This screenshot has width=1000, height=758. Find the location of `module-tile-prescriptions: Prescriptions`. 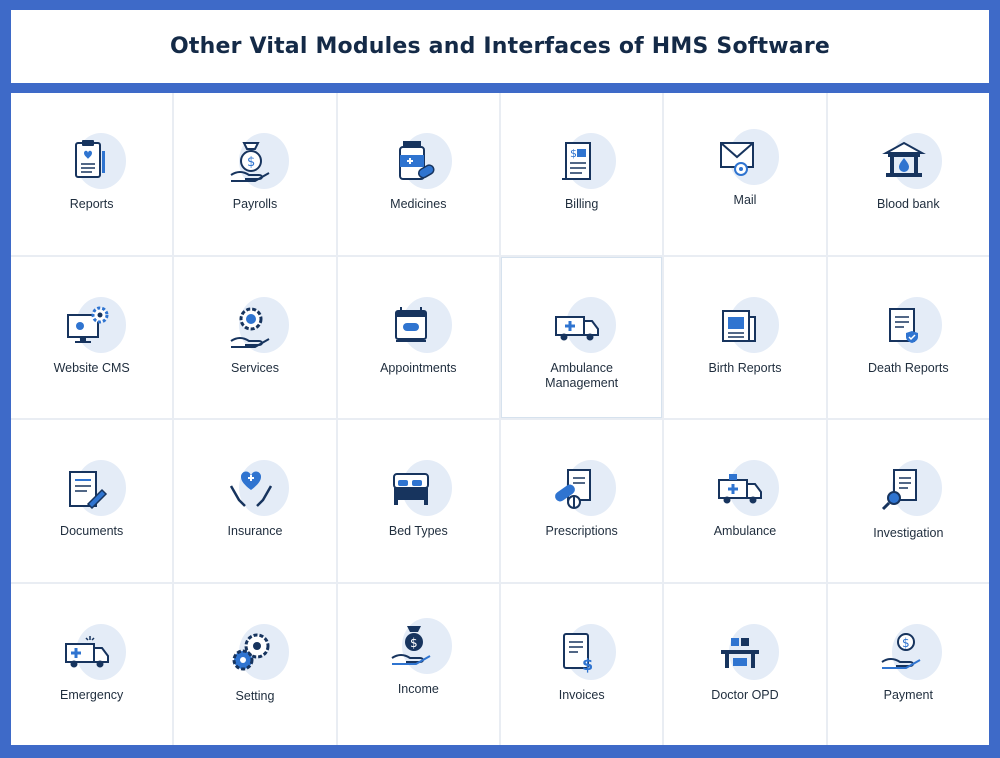

module-tile-prescriptions: Prescriptions is located at coordinates (581, 501).